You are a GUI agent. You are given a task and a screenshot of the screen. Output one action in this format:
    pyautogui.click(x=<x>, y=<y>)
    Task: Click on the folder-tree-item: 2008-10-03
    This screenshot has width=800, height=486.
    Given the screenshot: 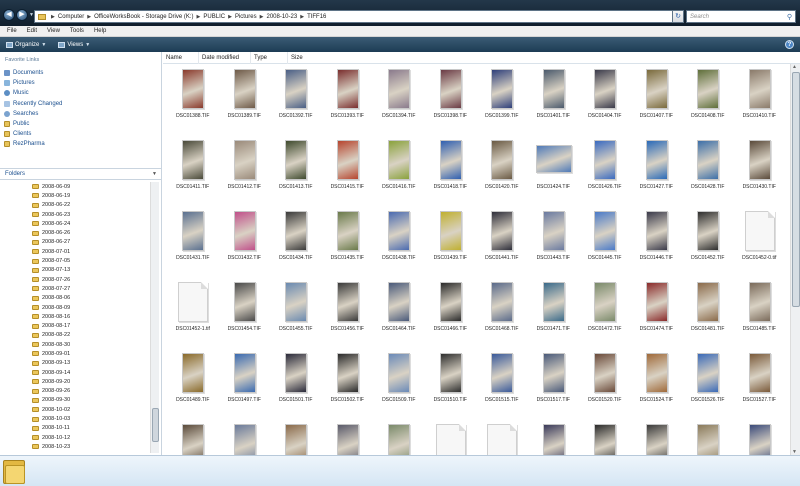 What is the action you would take?
    pyautogui.click(x=75, y=418)
    